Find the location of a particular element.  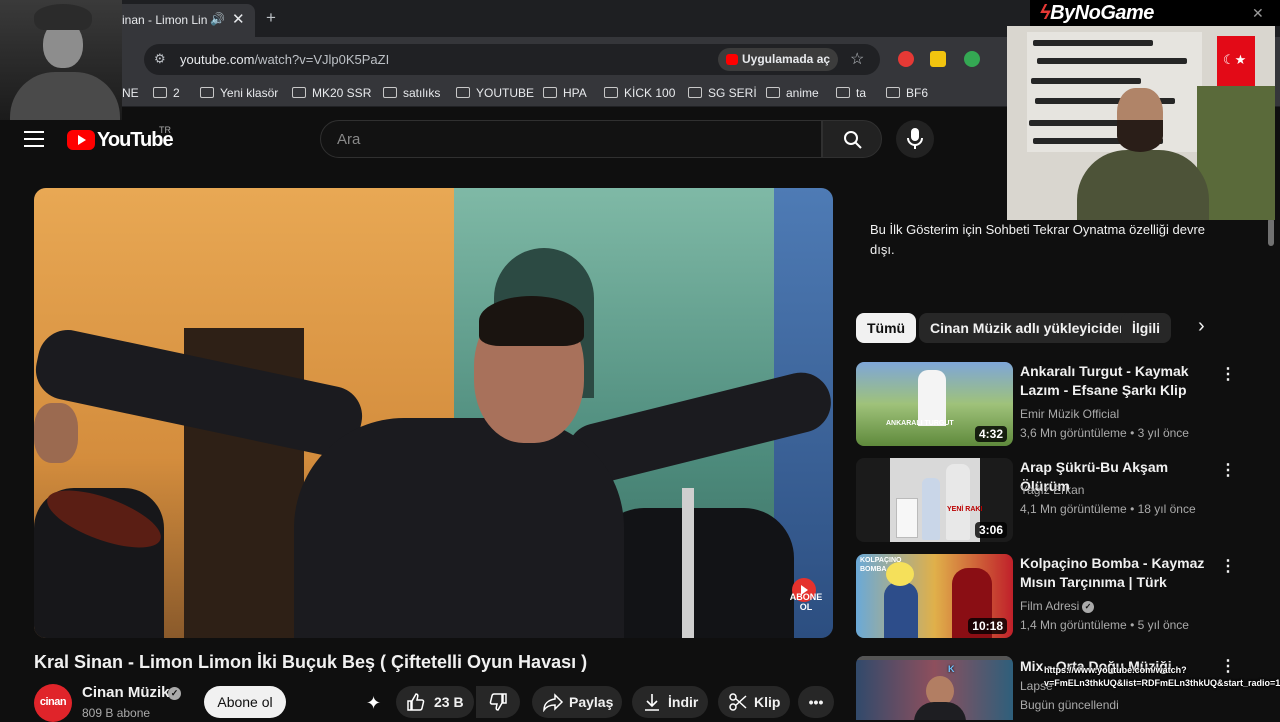

webcam-overlay is located at coordinates (1141, 123).